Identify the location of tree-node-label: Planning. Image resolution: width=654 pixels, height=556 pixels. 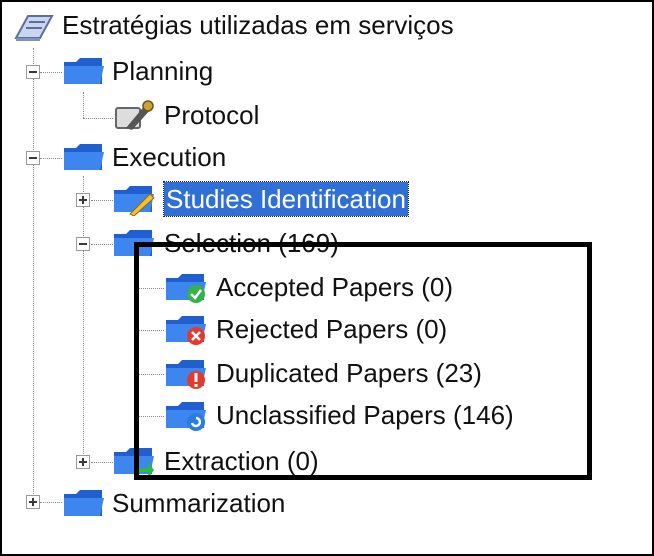
(163, 71).